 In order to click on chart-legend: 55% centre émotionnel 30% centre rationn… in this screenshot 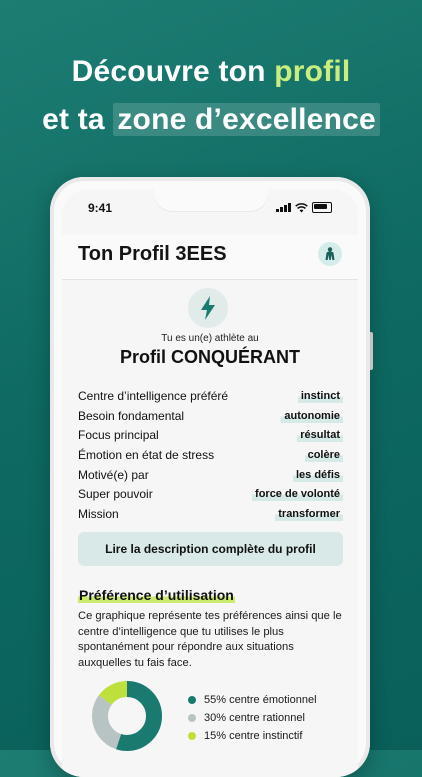, I will do `click(252, 718)`.